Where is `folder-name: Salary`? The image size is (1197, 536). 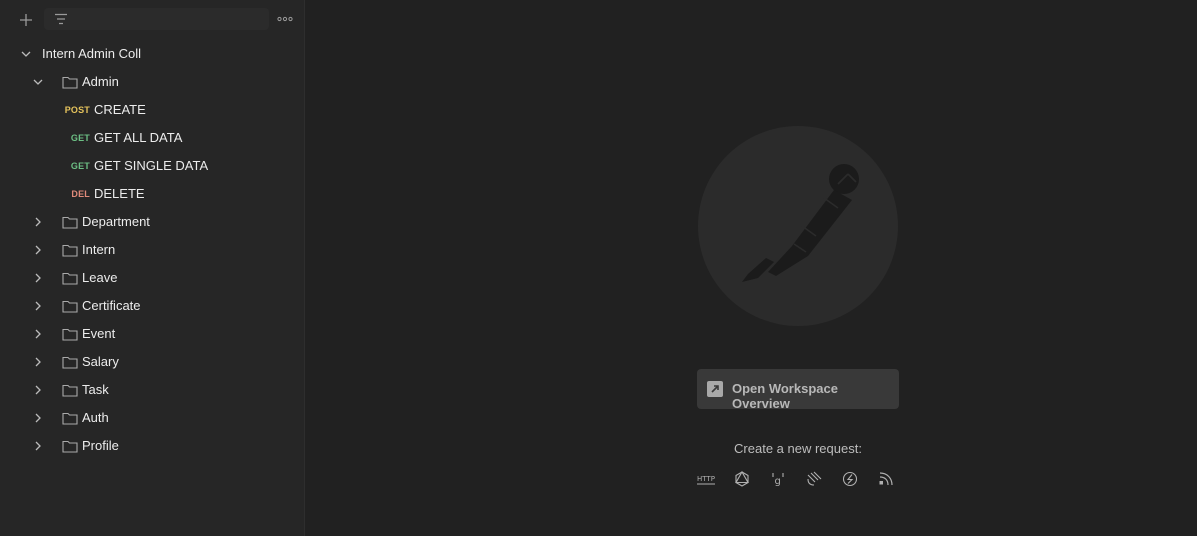 folder-name: Salary is located at coordinates (100, 361).